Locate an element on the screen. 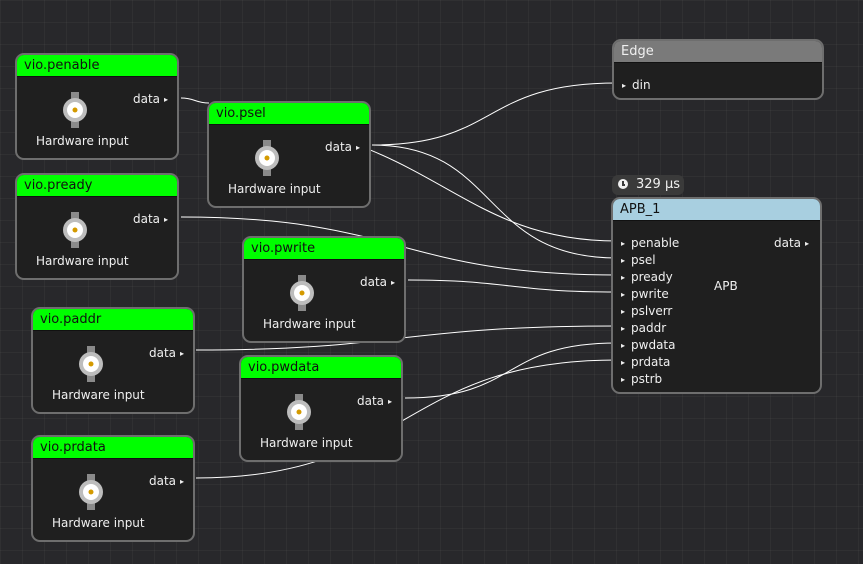 This screenshot has height=564, width=863. port-label: din is located at coordinates (641, 85).